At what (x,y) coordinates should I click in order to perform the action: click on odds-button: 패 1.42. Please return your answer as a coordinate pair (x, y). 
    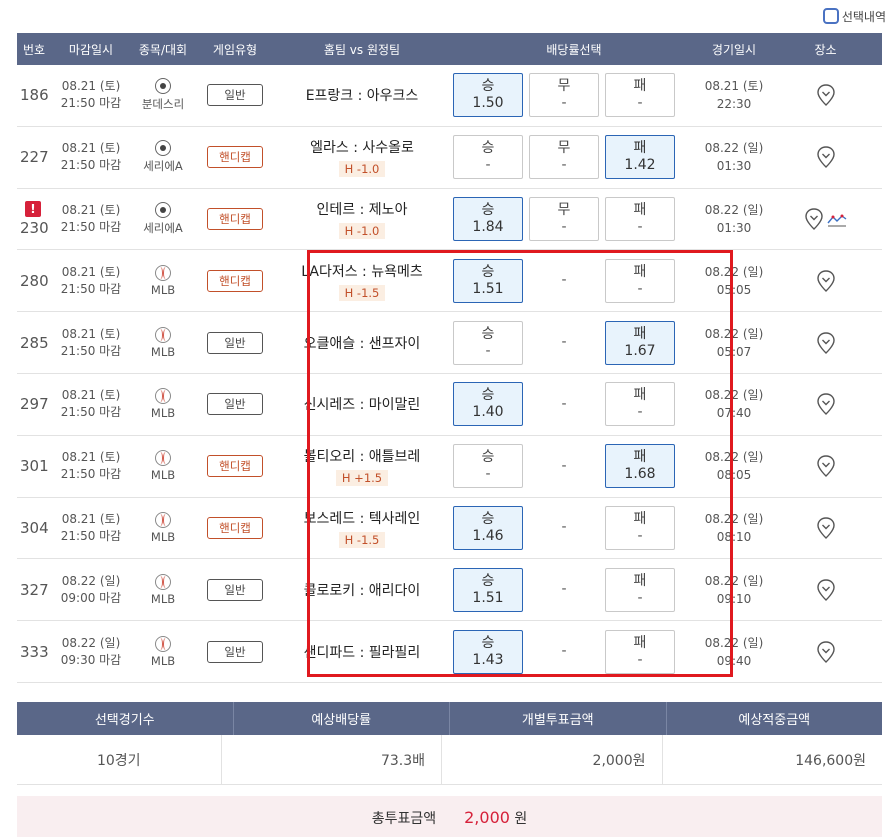
    Looking at the image, I should click on (640, 157).